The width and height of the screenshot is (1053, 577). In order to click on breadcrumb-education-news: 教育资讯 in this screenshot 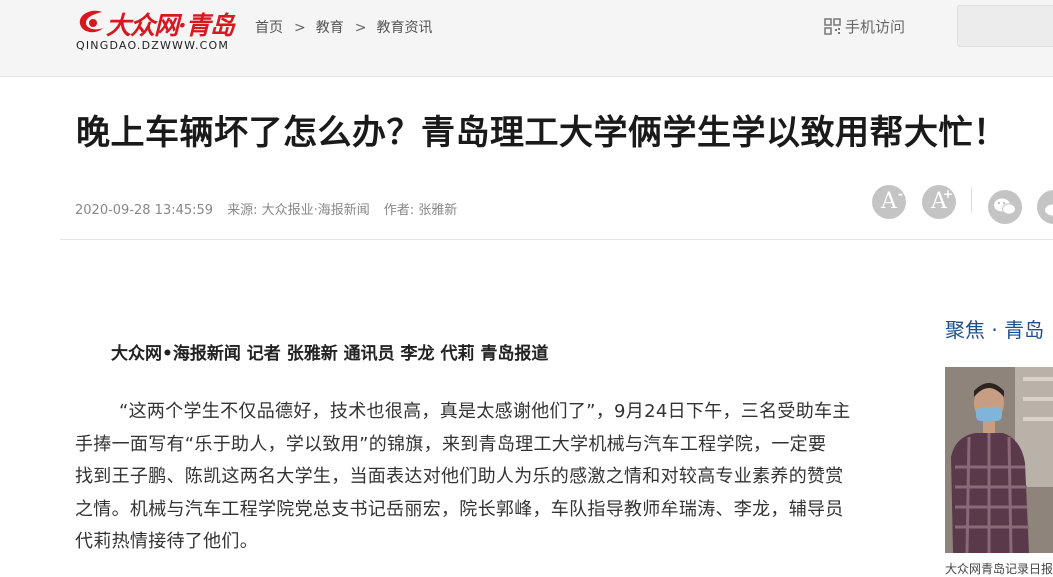, I will do `click(404, 27)`.